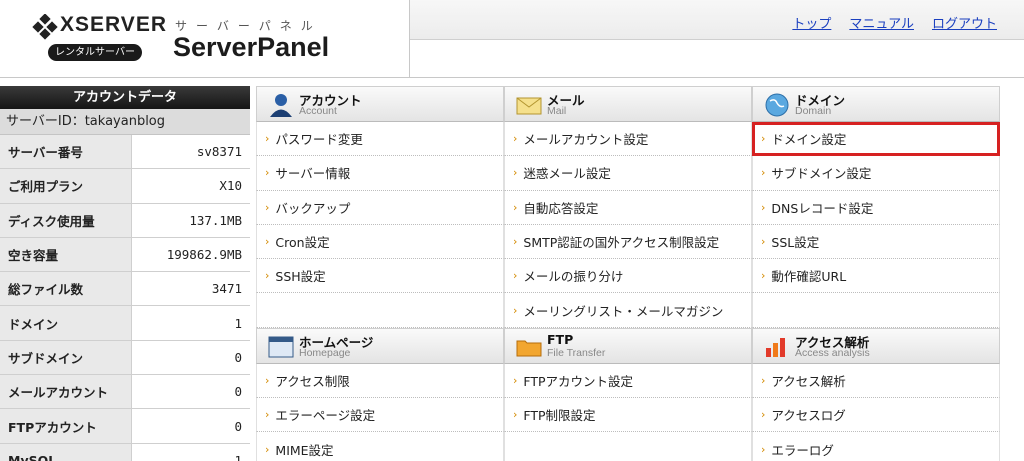 The image size is (1024, 461). What do you see at coordinates (822, 208) in the screenshot?
I see `menu-item-label: DNSレコード設定` at bounding box center [822, 208].